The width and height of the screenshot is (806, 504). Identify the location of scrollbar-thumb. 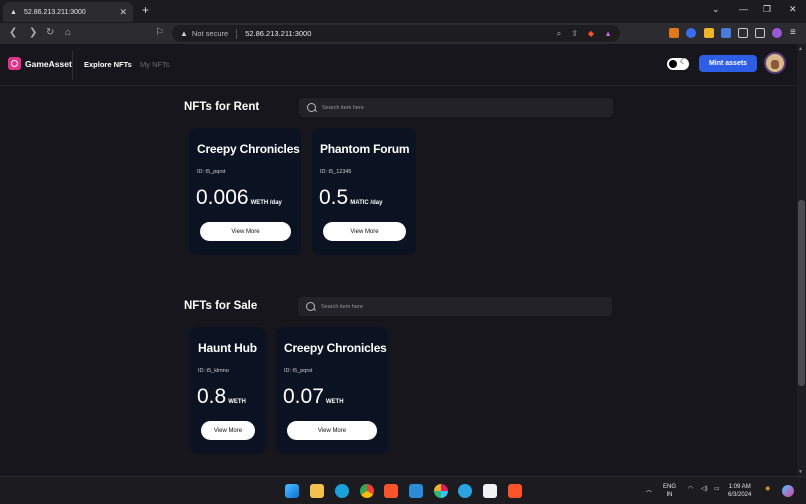
(801, 293).